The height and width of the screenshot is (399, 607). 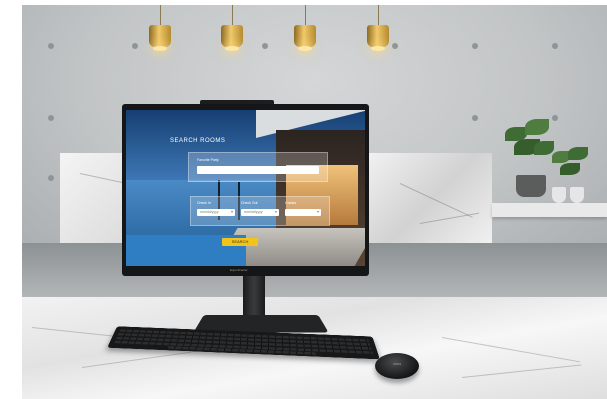 I want to click on search-button: SEARCH, so click(x=240, y=242).